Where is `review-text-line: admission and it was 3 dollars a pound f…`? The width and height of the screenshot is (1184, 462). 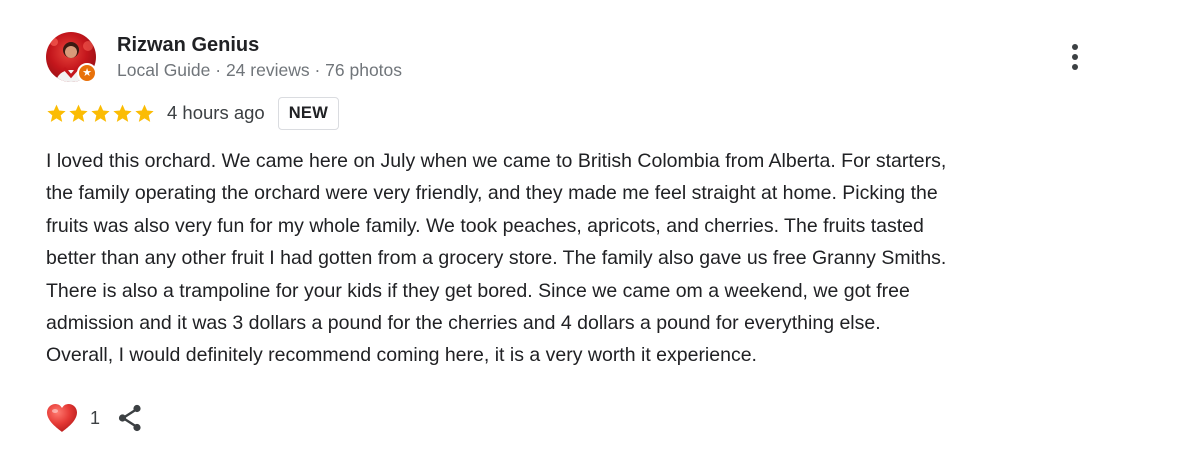 review-text-line: admission and it was 3 dollars a pound f… is located at coordinates (463, 323).